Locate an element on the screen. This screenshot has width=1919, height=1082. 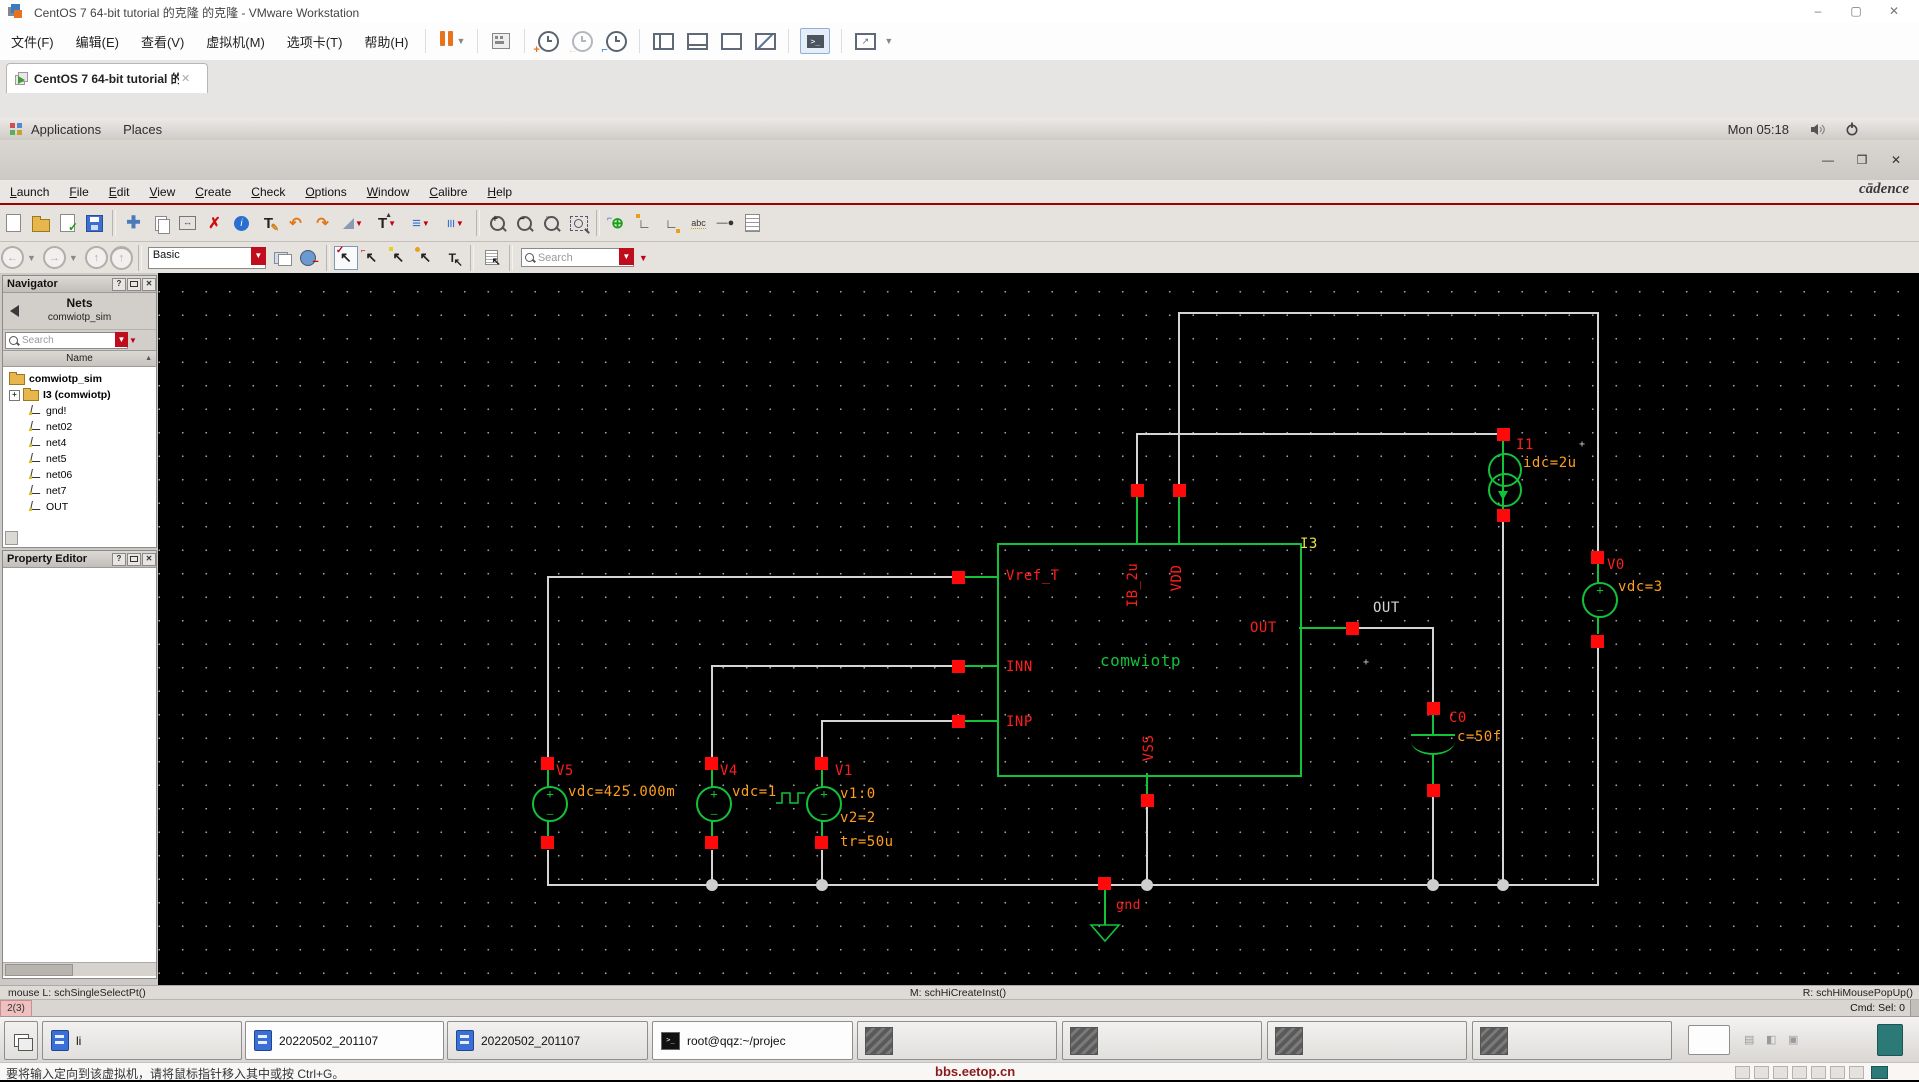
minimize-button: – is located at coordinates (1818, 11).